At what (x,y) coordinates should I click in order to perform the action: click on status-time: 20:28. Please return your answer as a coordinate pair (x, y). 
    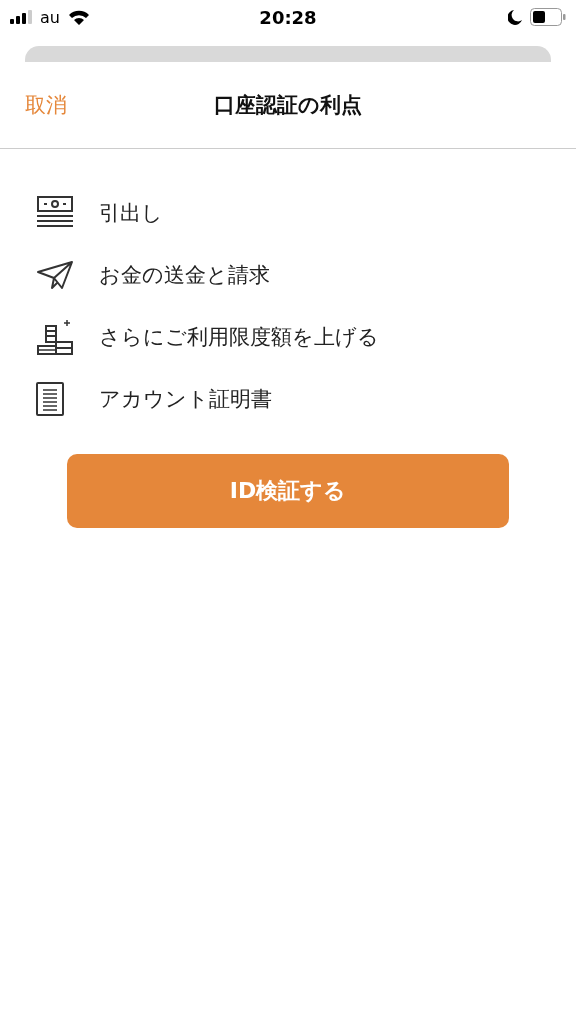
    Looking at the image, I should click on (288, 17).